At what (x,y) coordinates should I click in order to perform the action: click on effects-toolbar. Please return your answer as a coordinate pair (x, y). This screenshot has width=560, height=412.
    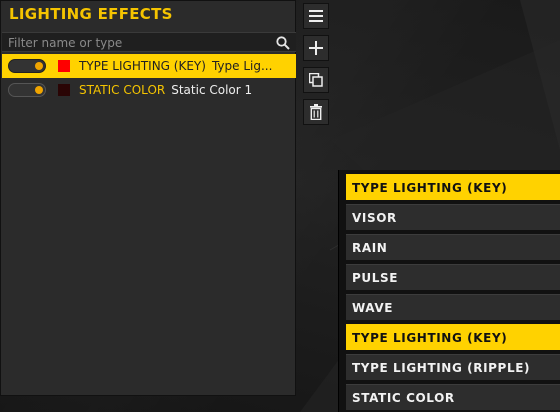
    Looking at the image, I should click on (316, 67).